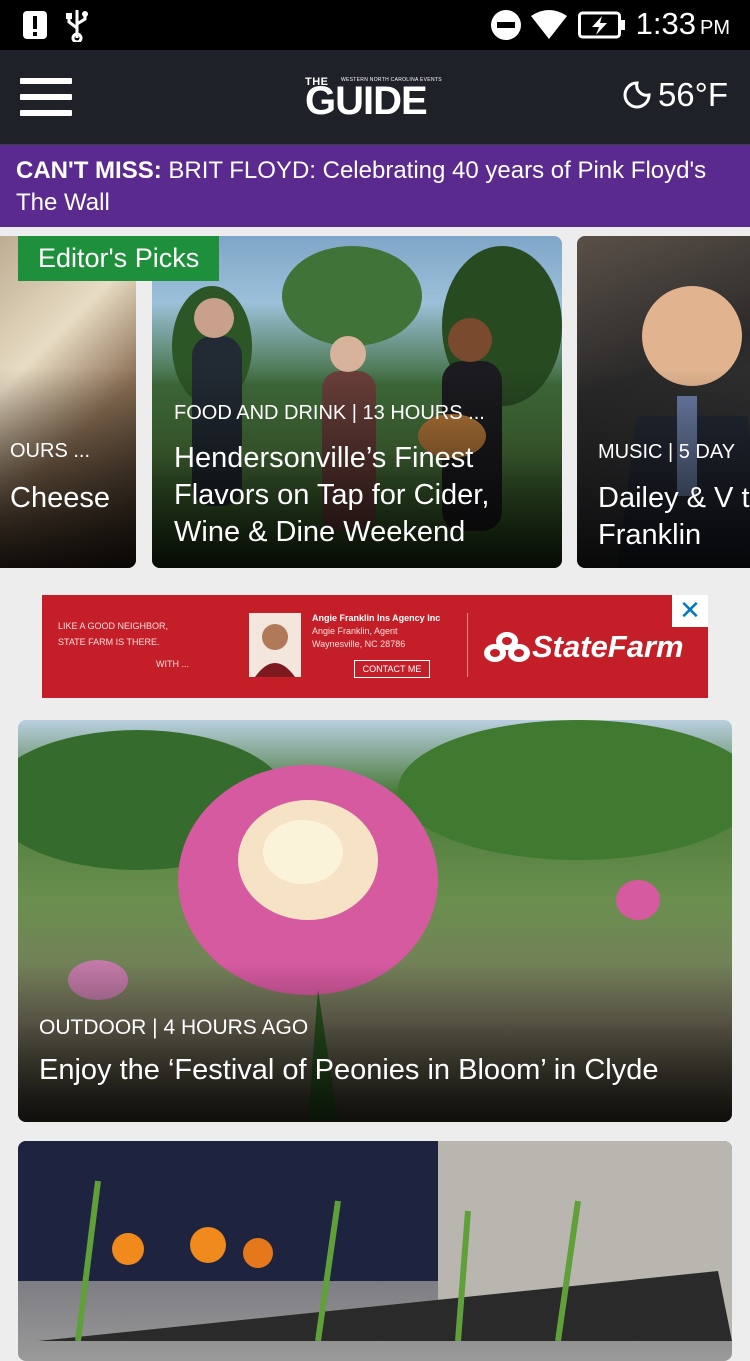  Describe the element at coordinates (113, 626) in the screenshot. I see `ad-text: LIKE A GOOD NEIGHBOR,` at that location.